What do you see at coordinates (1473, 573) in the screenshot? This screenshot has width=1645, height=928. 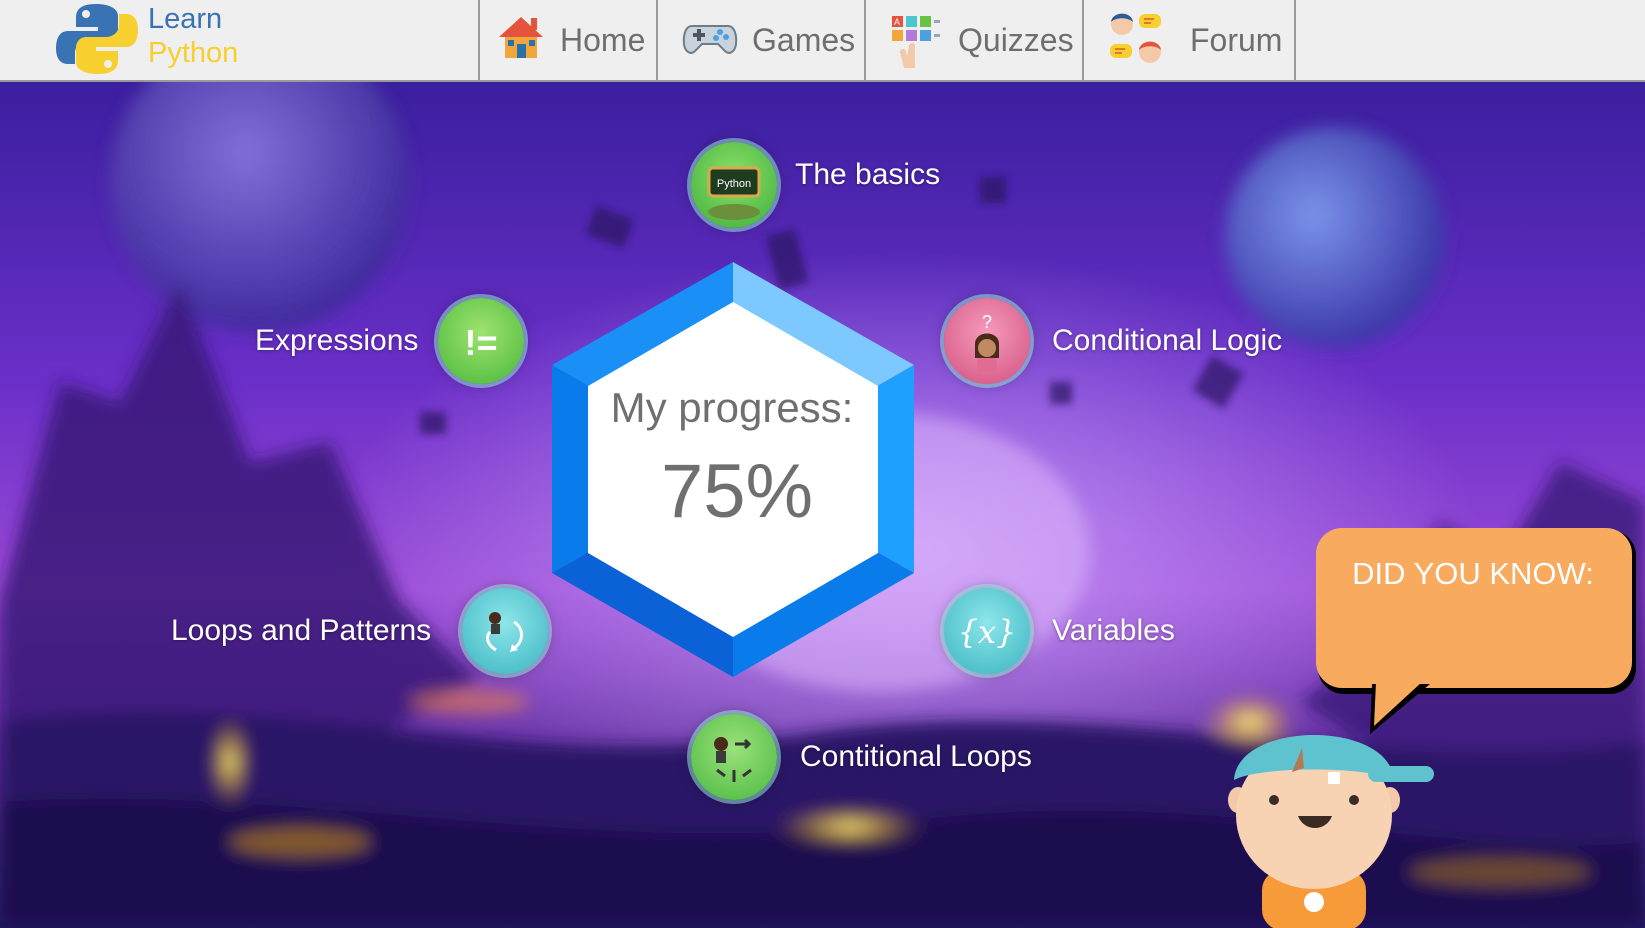 I see `did-you-know-title: DID YOU KNOW:` at bounding box center [1473, 573].